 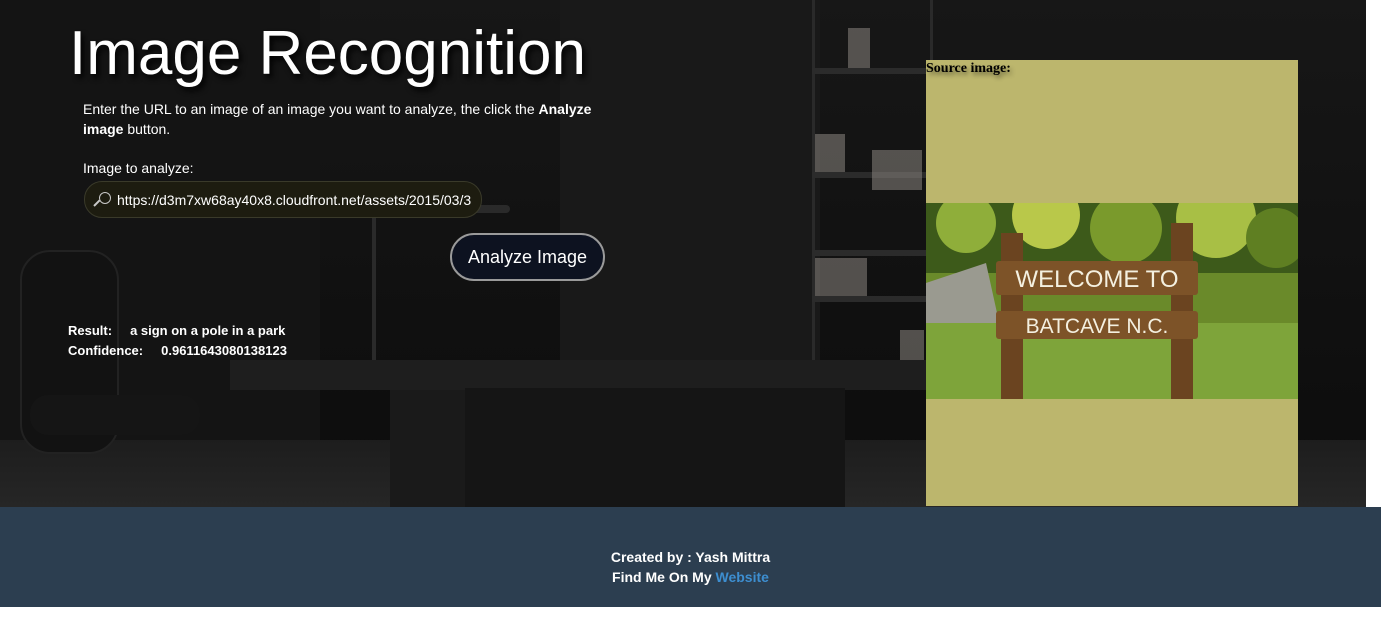 I want to click on result-row: Result: a sign on a pole in a park, so click(x=176, y=330).